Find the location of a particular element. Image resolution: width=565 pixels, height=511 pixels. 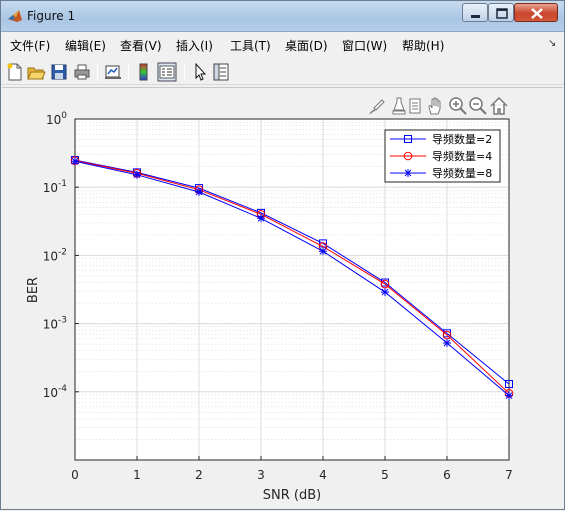

legend-entry-label: 导频数量=2 is located at coordinates (462, 139).